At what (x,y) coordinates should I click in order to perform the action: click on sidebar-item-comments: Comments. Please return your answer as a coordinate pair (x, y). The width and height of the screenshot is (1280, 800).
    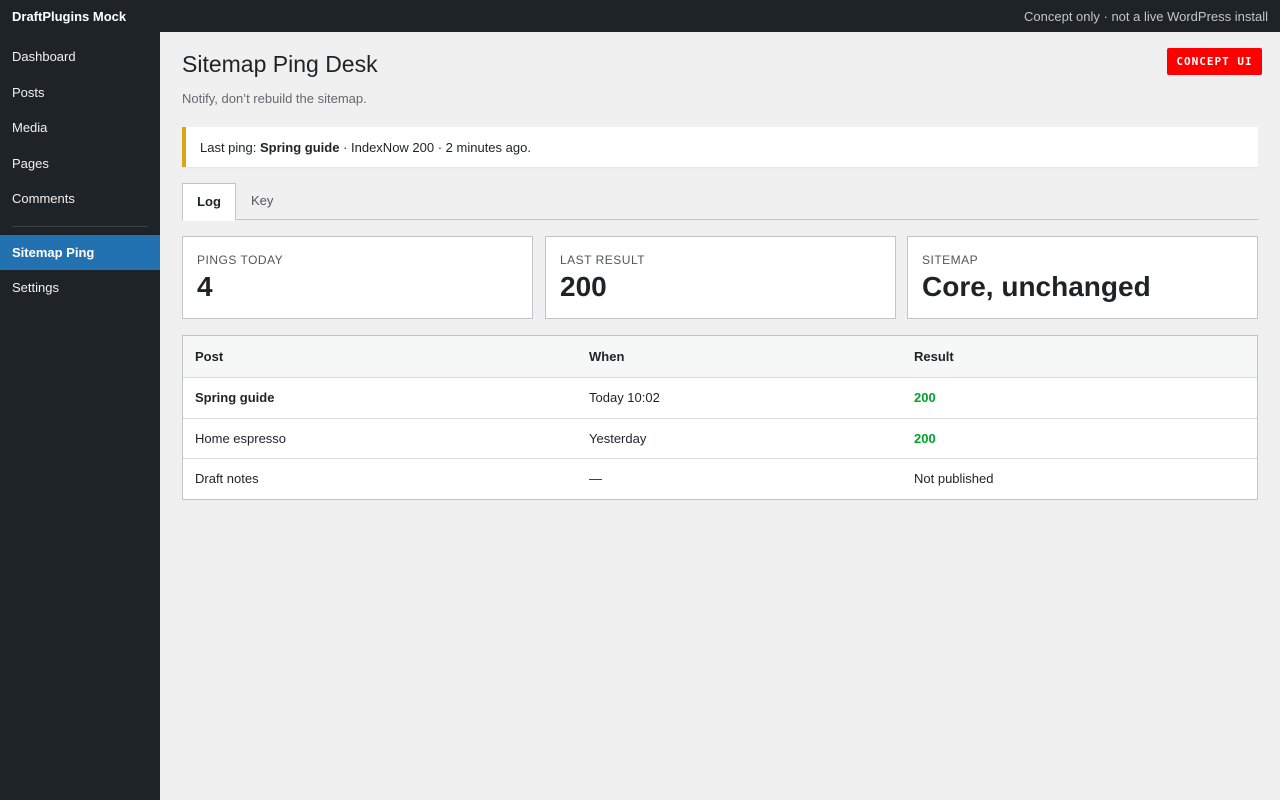
    Looking at the image, I should click on (80, 199).